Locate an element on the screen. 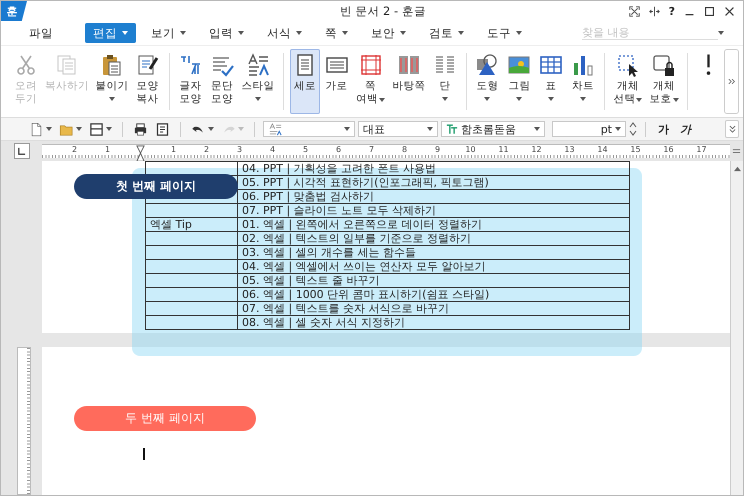 This screenshot has height=496, width=744. split-arrows-icon is located at coordinates (654, 11).